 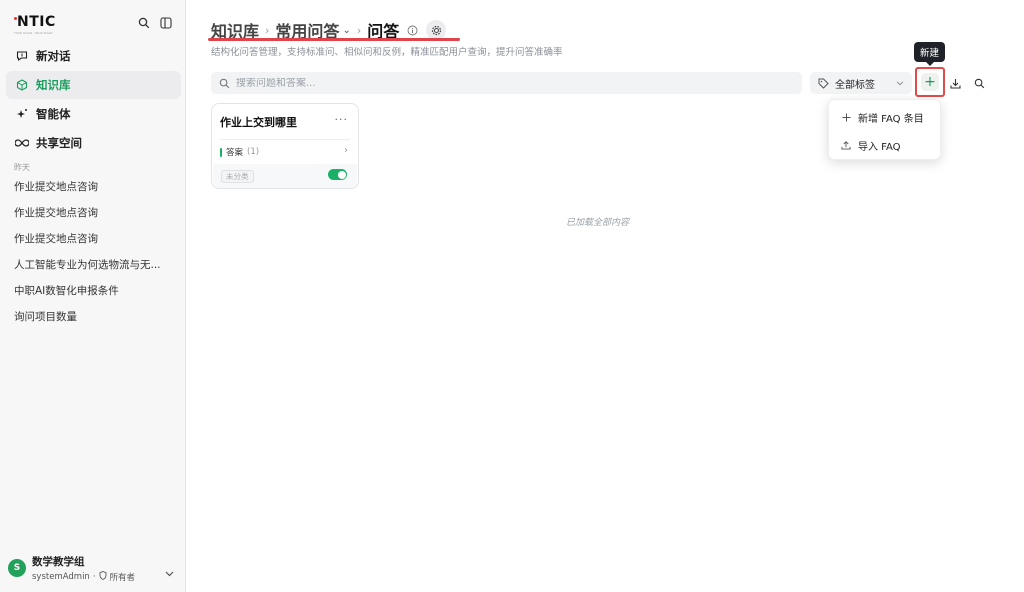 What do you see at coordinates (33, 33) in the screenshot?
I see `brand-tagline: Think Smart · Work Smart` at bounding box center [33, 33].